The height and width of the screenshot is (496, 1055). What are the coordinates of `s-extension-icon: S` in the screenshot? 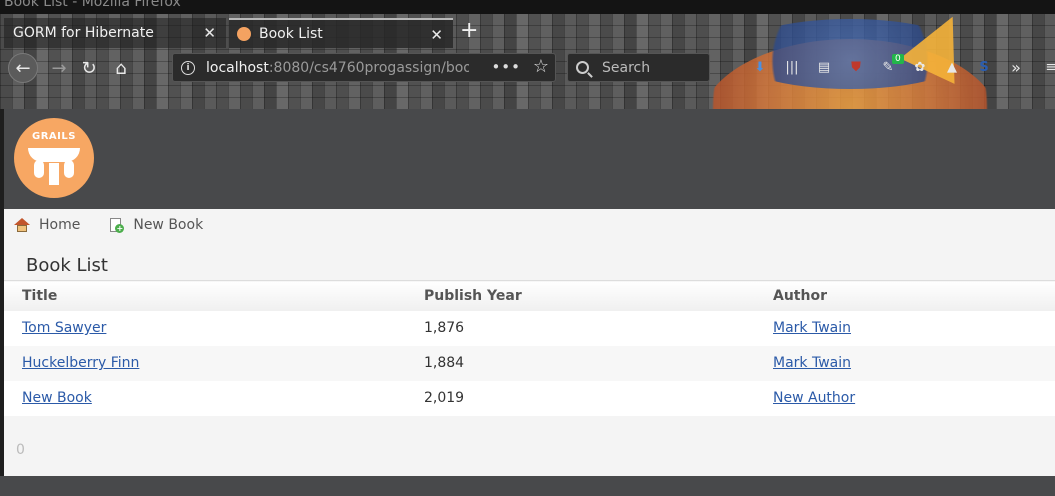 It's located at (984, 67).